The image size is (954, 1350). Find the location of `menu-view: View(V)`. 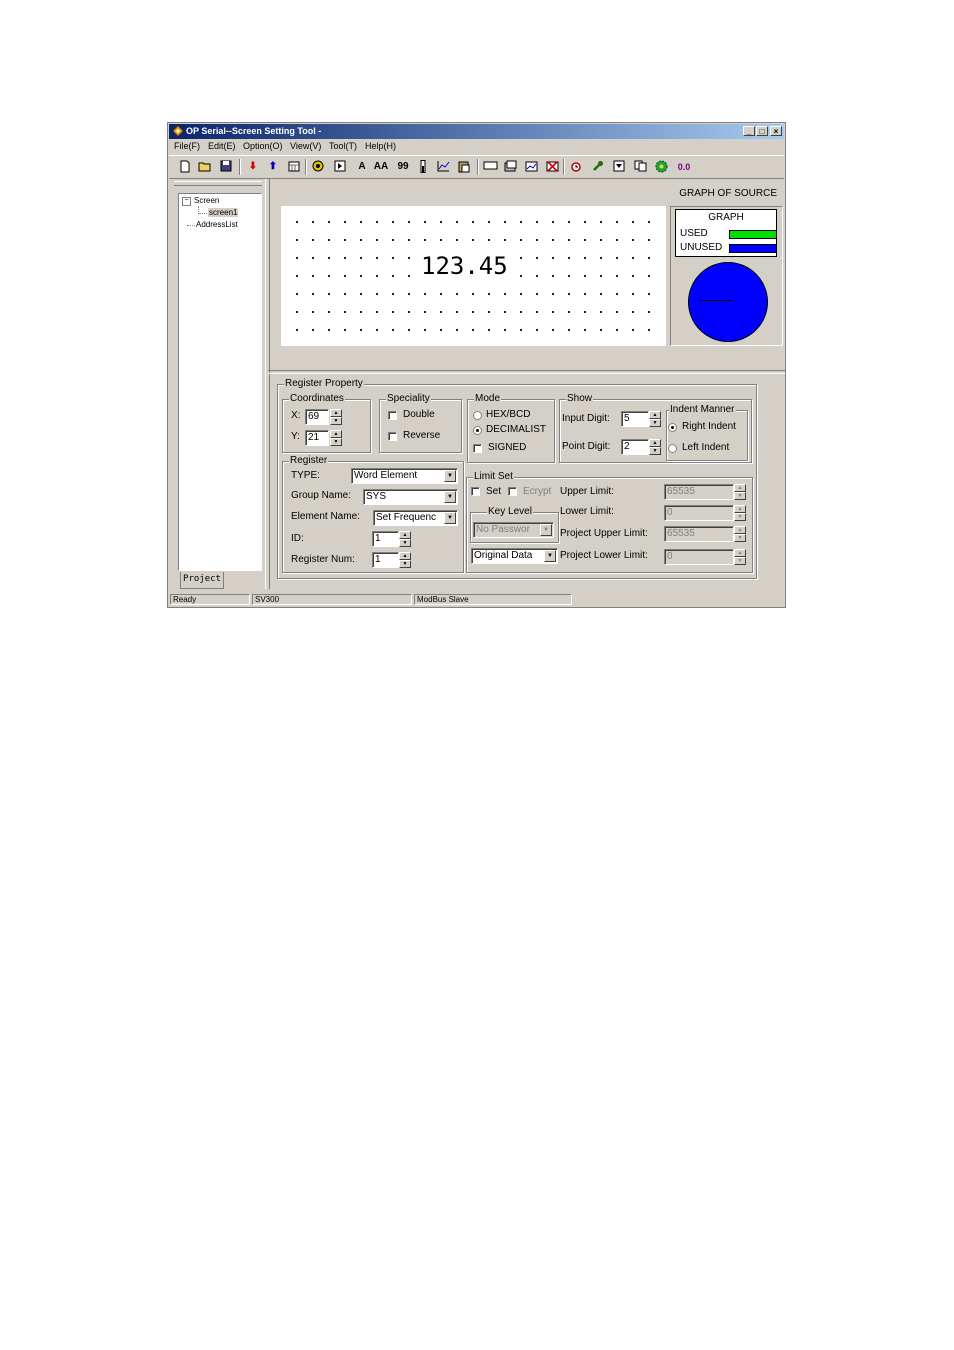

menu-view: View(V) is located at coordinates (305, 146).